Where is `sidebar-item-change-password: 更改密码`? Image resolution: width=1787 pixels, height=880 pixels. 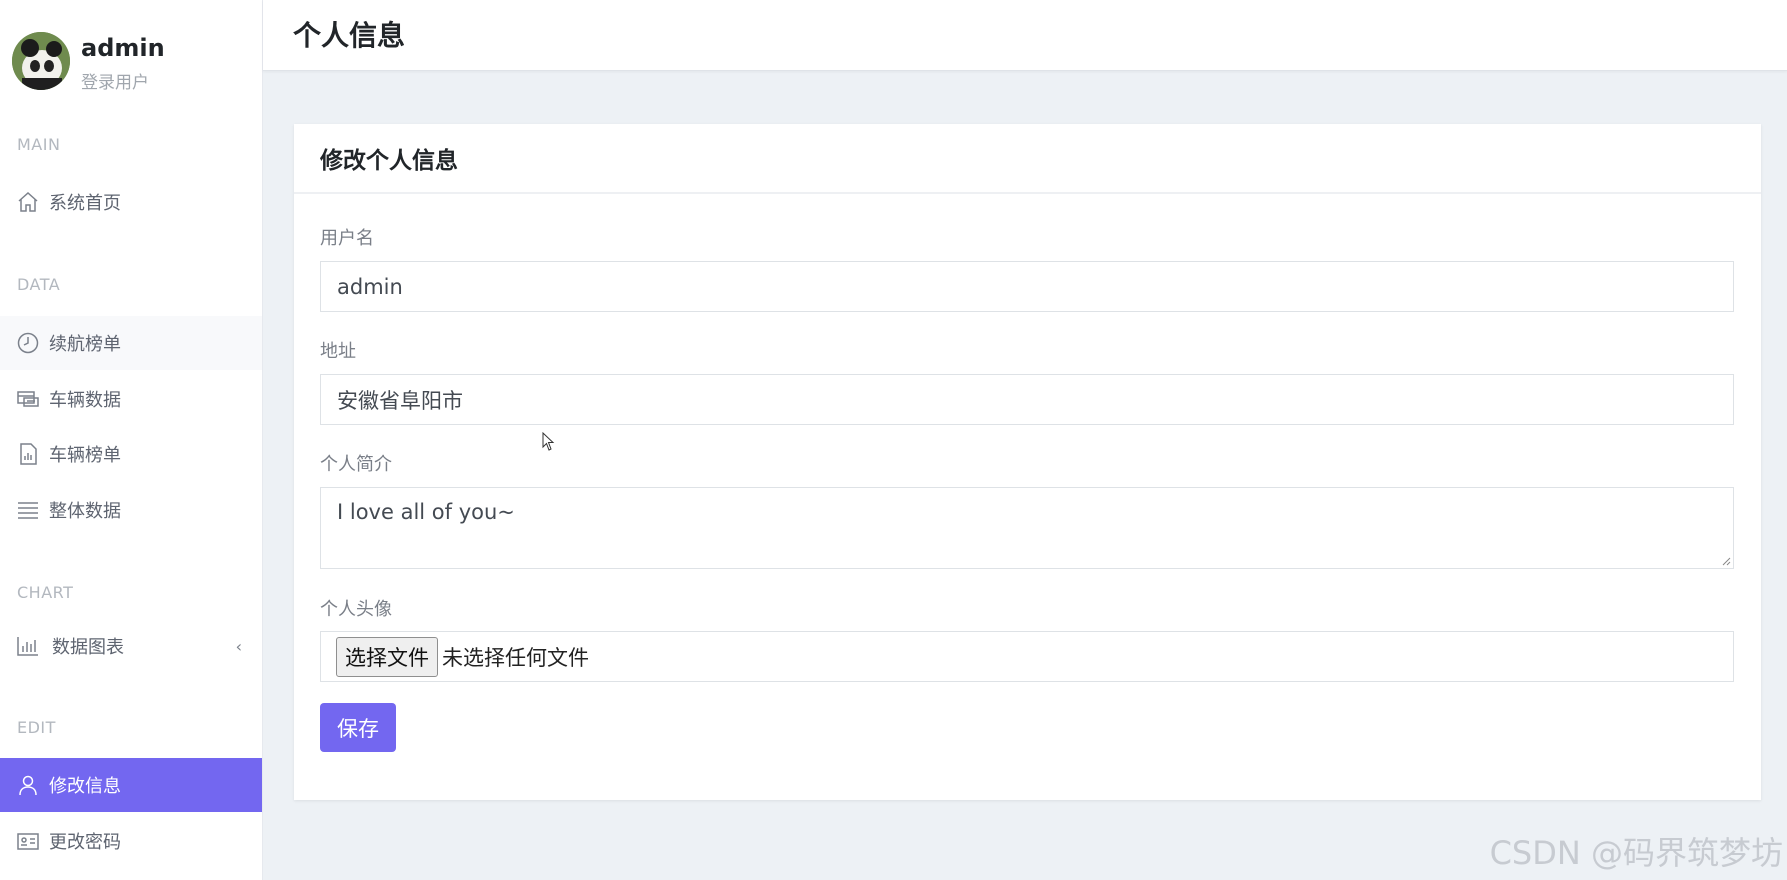
sidebar-item-change-password: 更改密码 is located at coordinates (131, 841).